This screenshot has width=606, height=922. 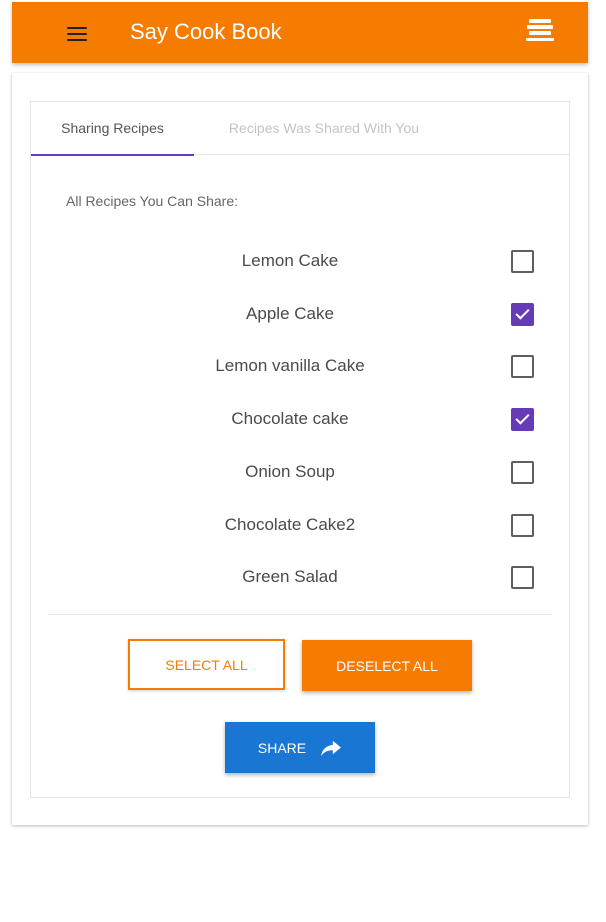 I want to click on recipe-name: Green Salad, so click(x=290, y=577).